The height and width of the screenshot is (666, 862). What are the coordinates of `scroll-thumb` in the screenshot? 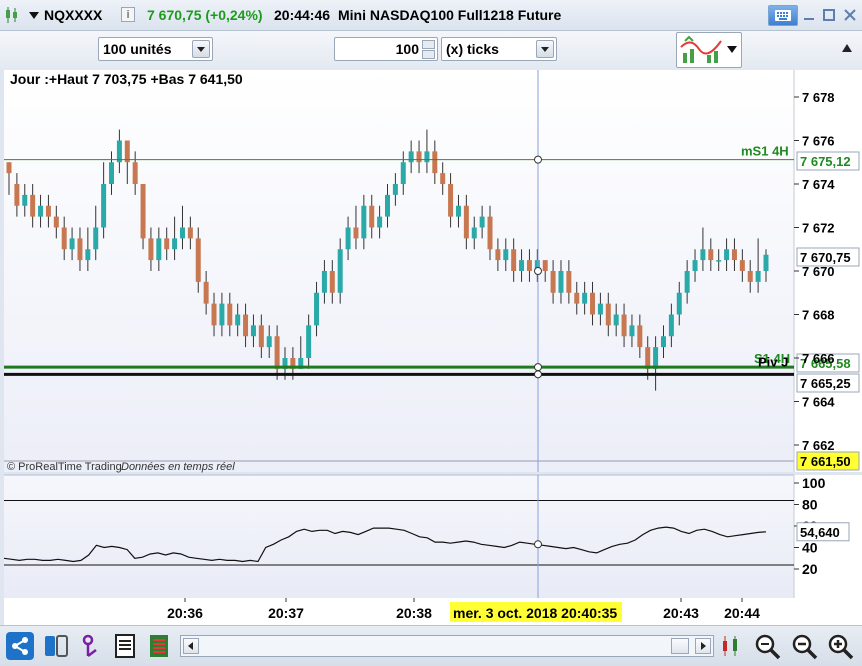 It's located at (680, 646).